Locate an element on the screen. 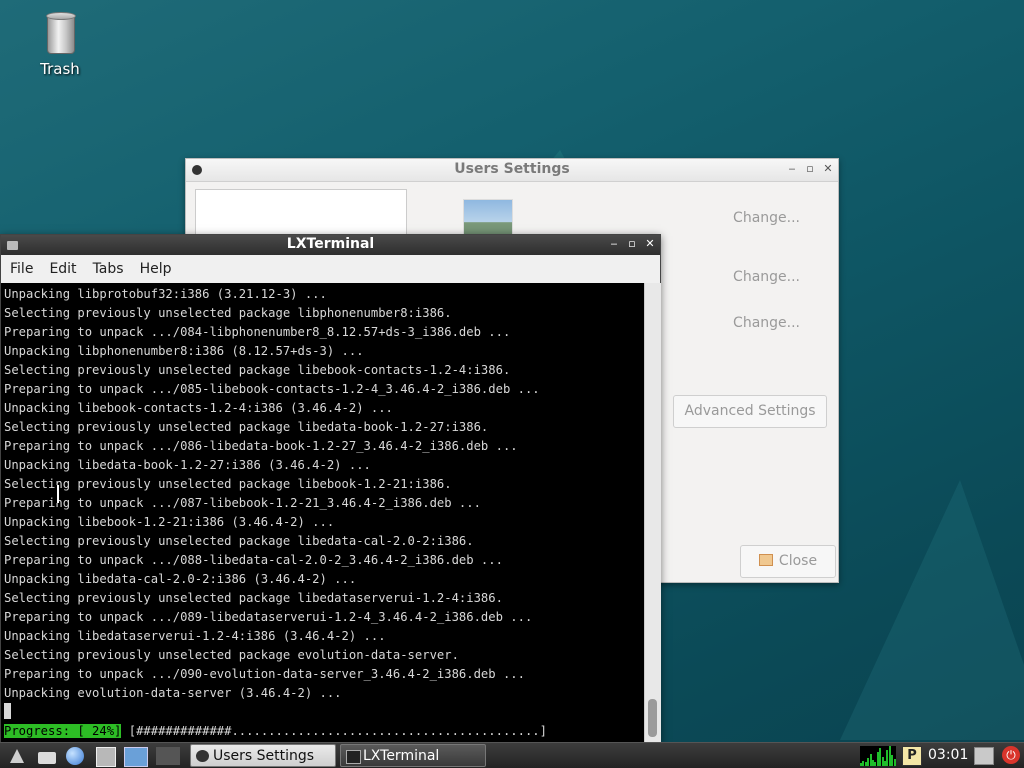  show-desktop-icon is located at coordinates (136, 757).